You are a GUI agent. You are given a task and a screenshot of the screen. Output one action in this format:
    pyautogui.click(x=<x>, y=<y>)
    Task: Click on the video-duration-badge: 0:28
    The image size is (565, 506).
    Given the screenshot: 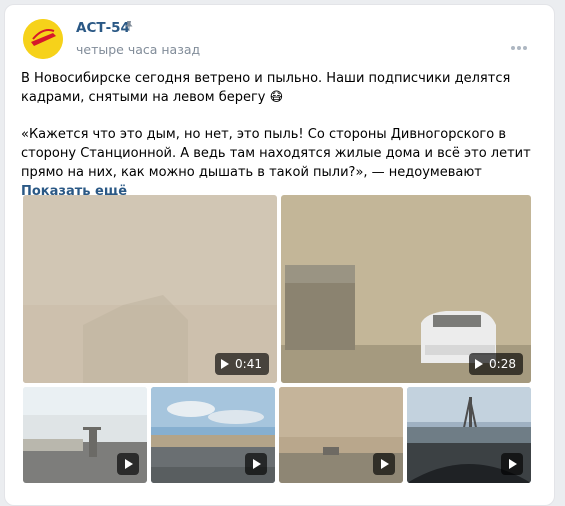 What is the action you would take?
    pyautogui.click(x=496, y=364)
    